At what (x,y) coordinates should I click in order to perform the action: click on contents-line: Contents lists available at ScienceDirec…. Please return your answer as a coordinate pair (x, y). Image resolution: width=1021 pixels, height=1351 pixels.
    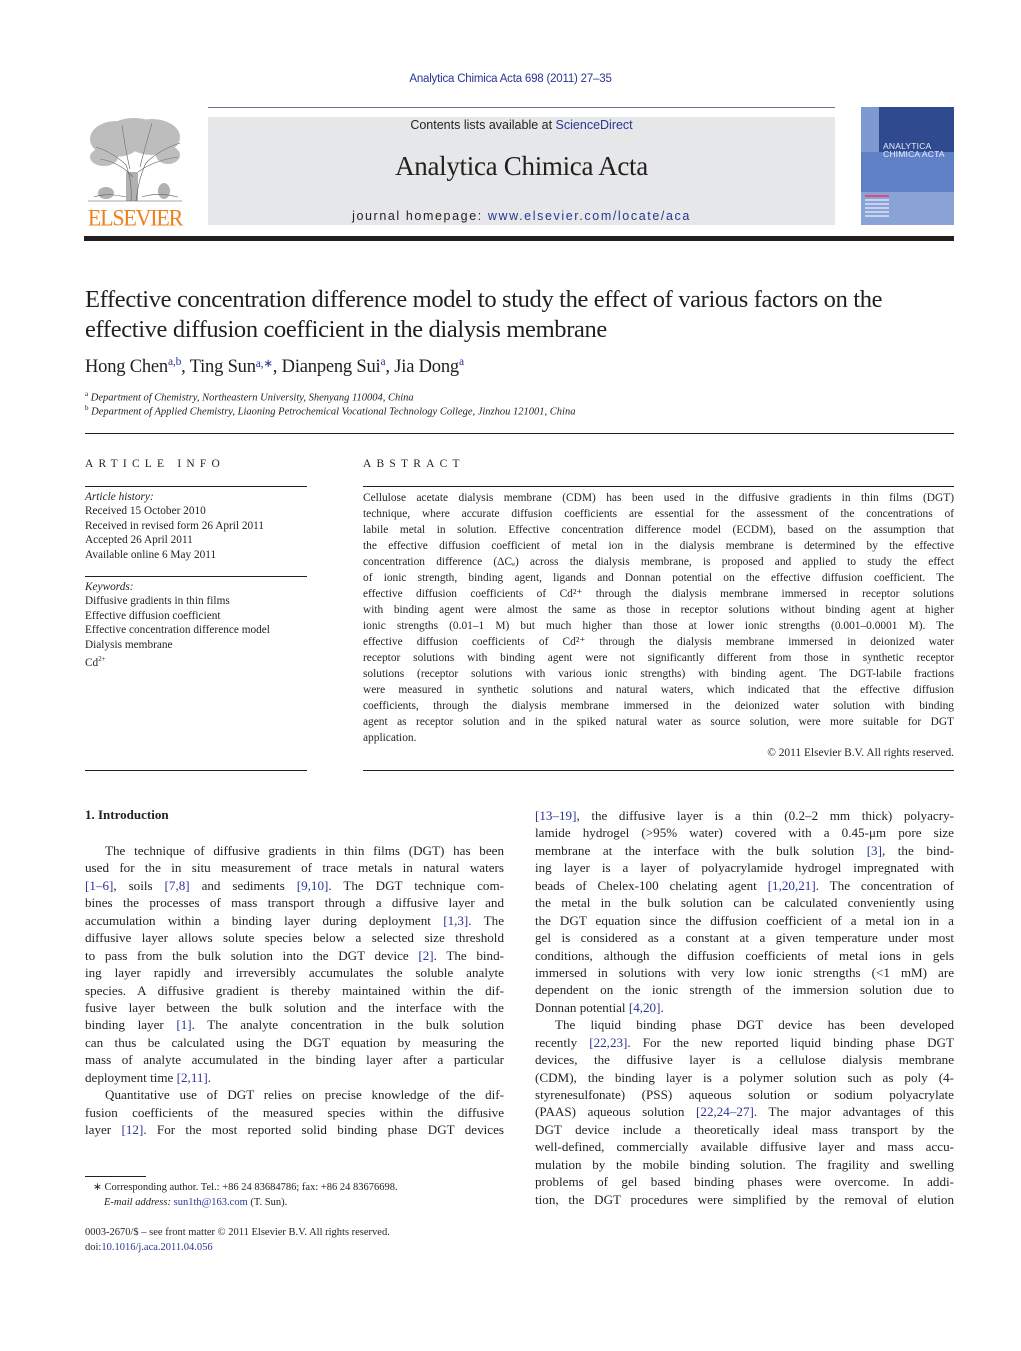
    Looking at the image, I should click on (521, 125).